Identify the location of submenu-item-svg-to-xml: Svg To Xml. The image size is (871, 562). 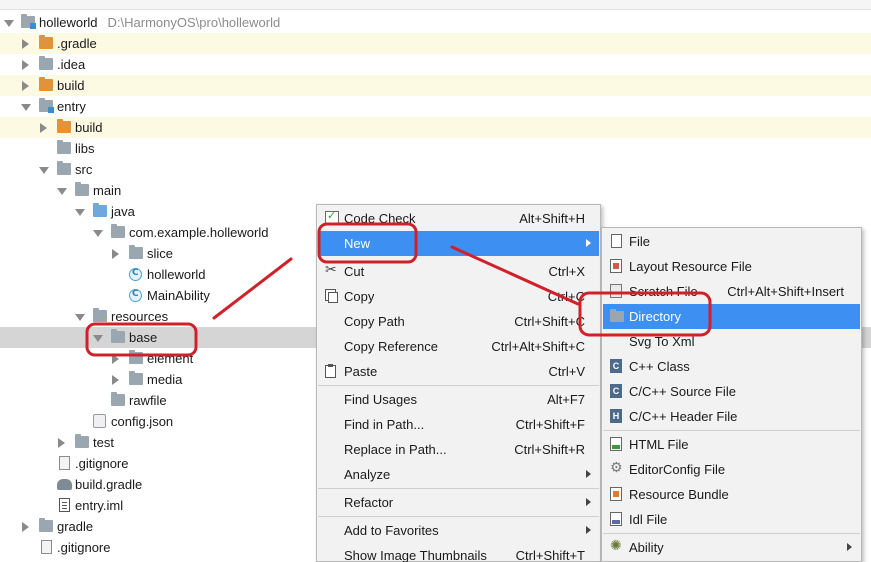
(731, 341).